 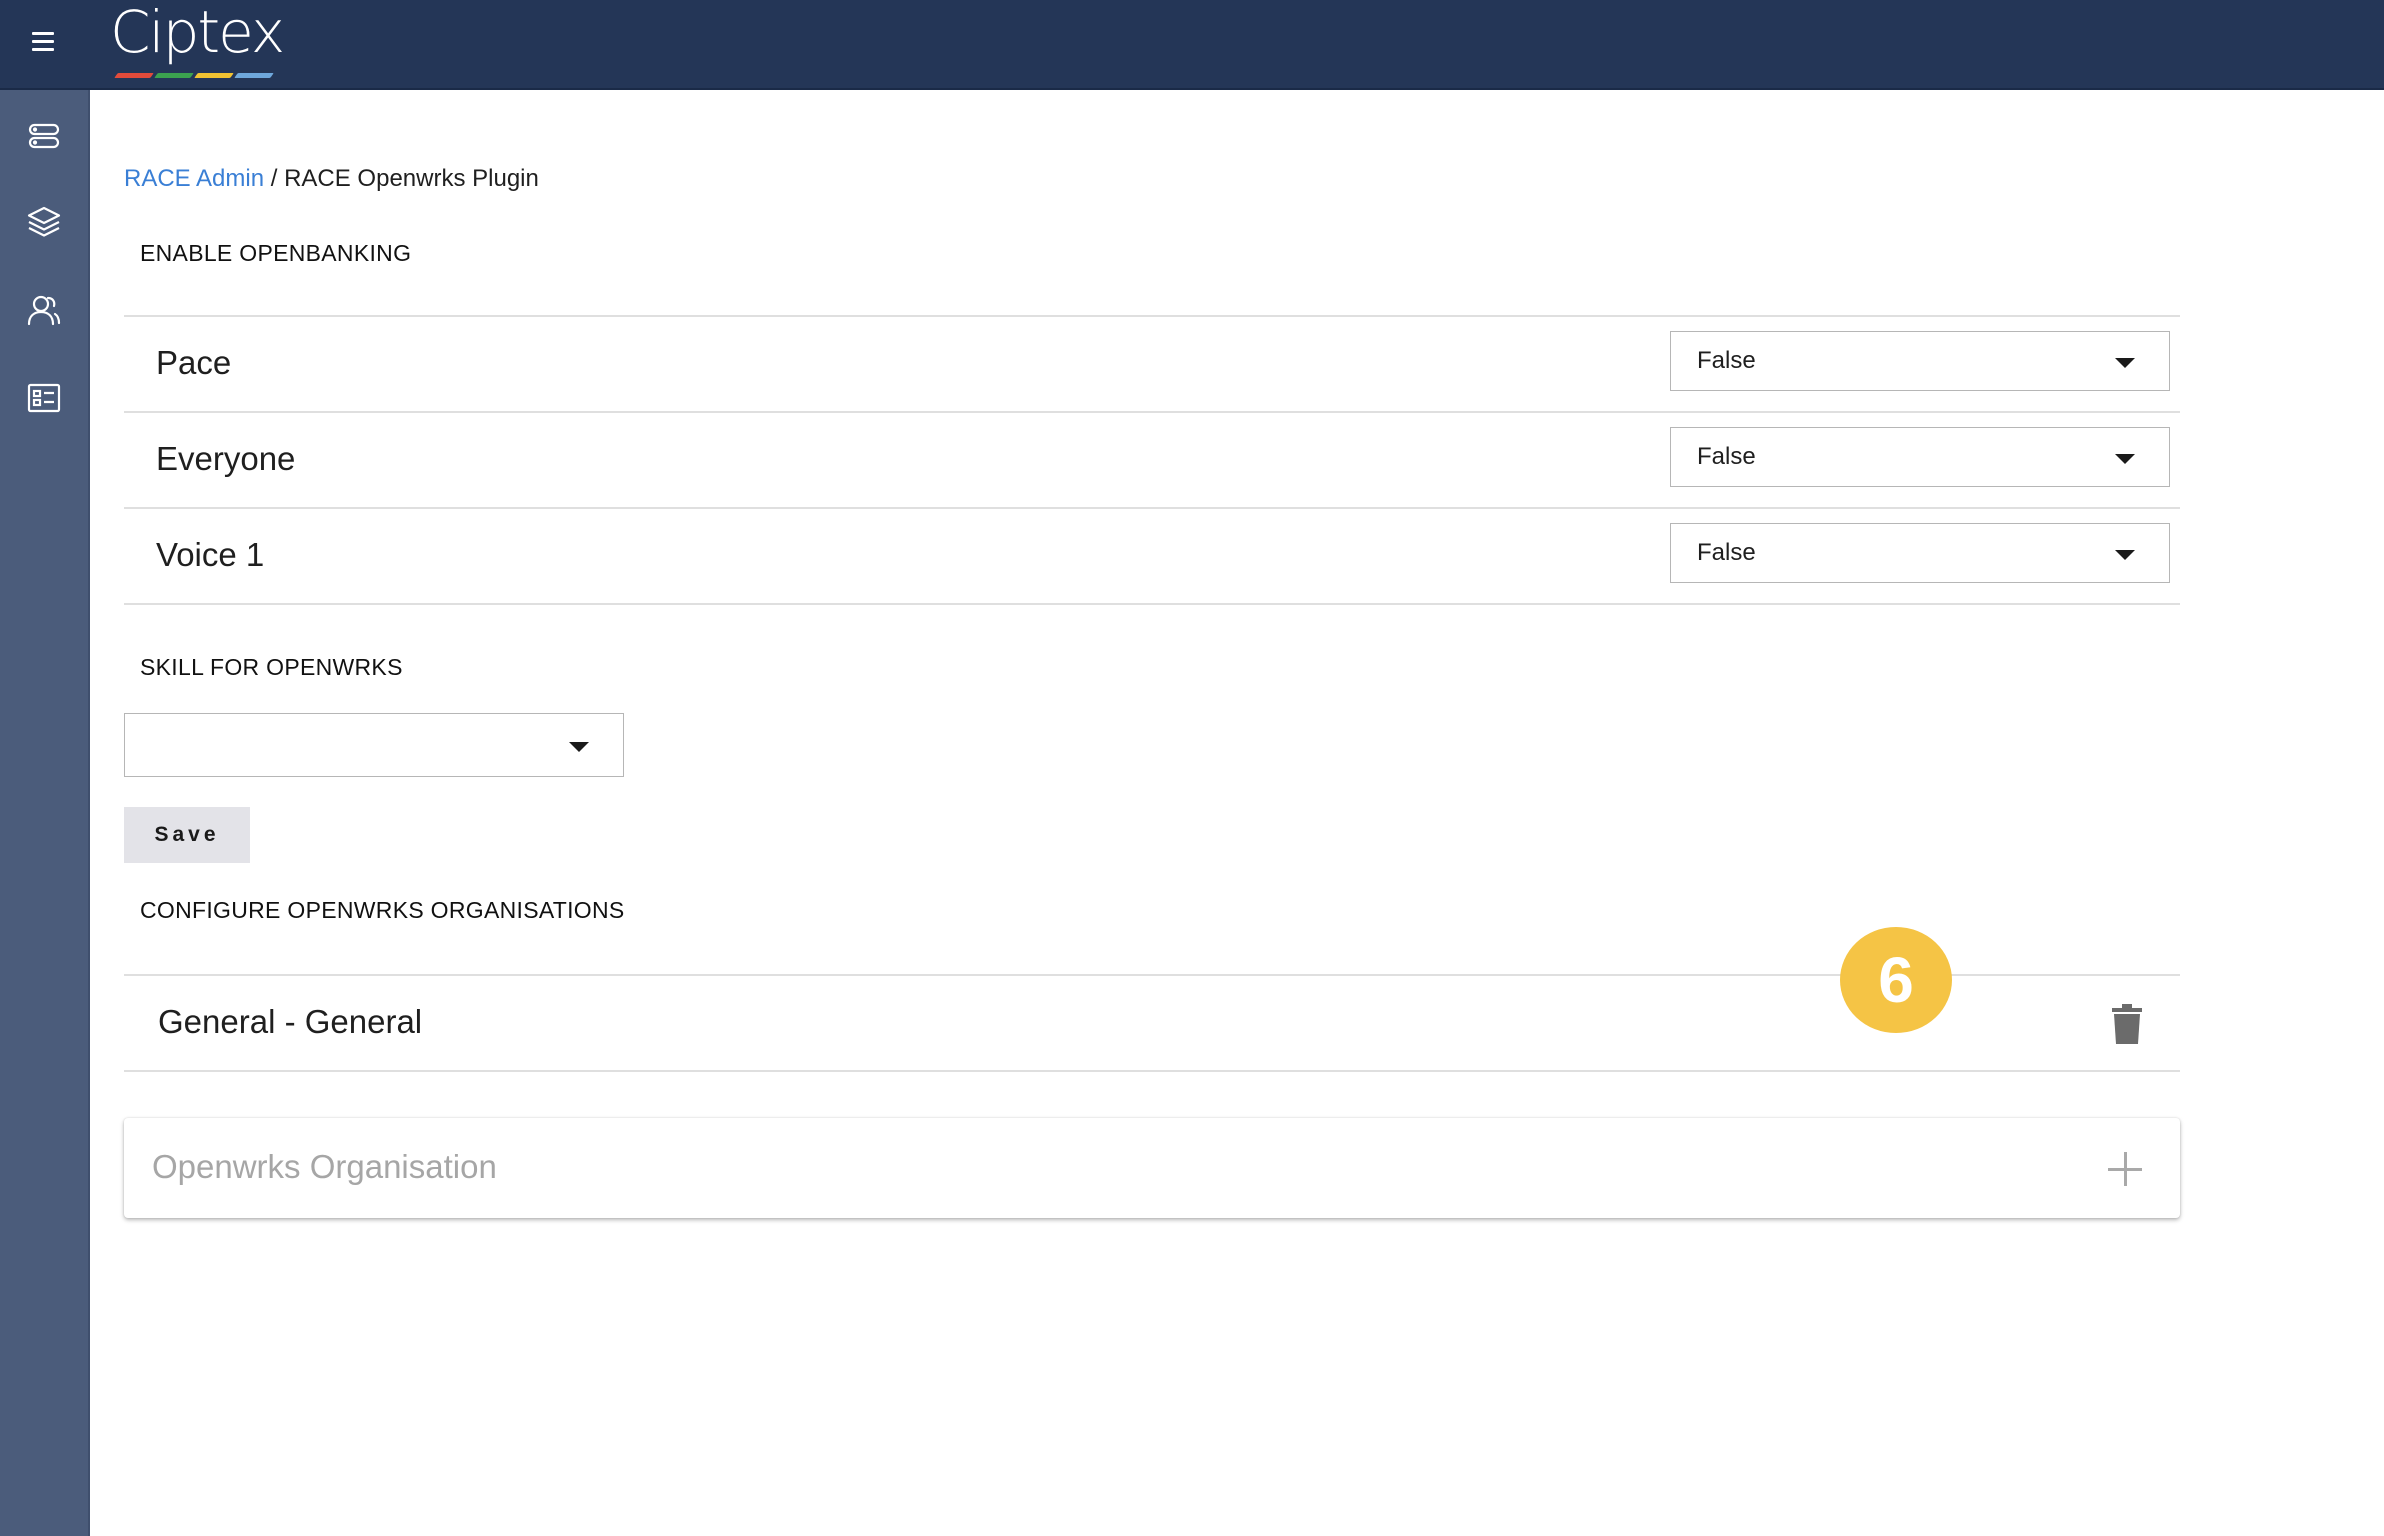 I want to click on save-button: Save, so click(x=187, y=835).